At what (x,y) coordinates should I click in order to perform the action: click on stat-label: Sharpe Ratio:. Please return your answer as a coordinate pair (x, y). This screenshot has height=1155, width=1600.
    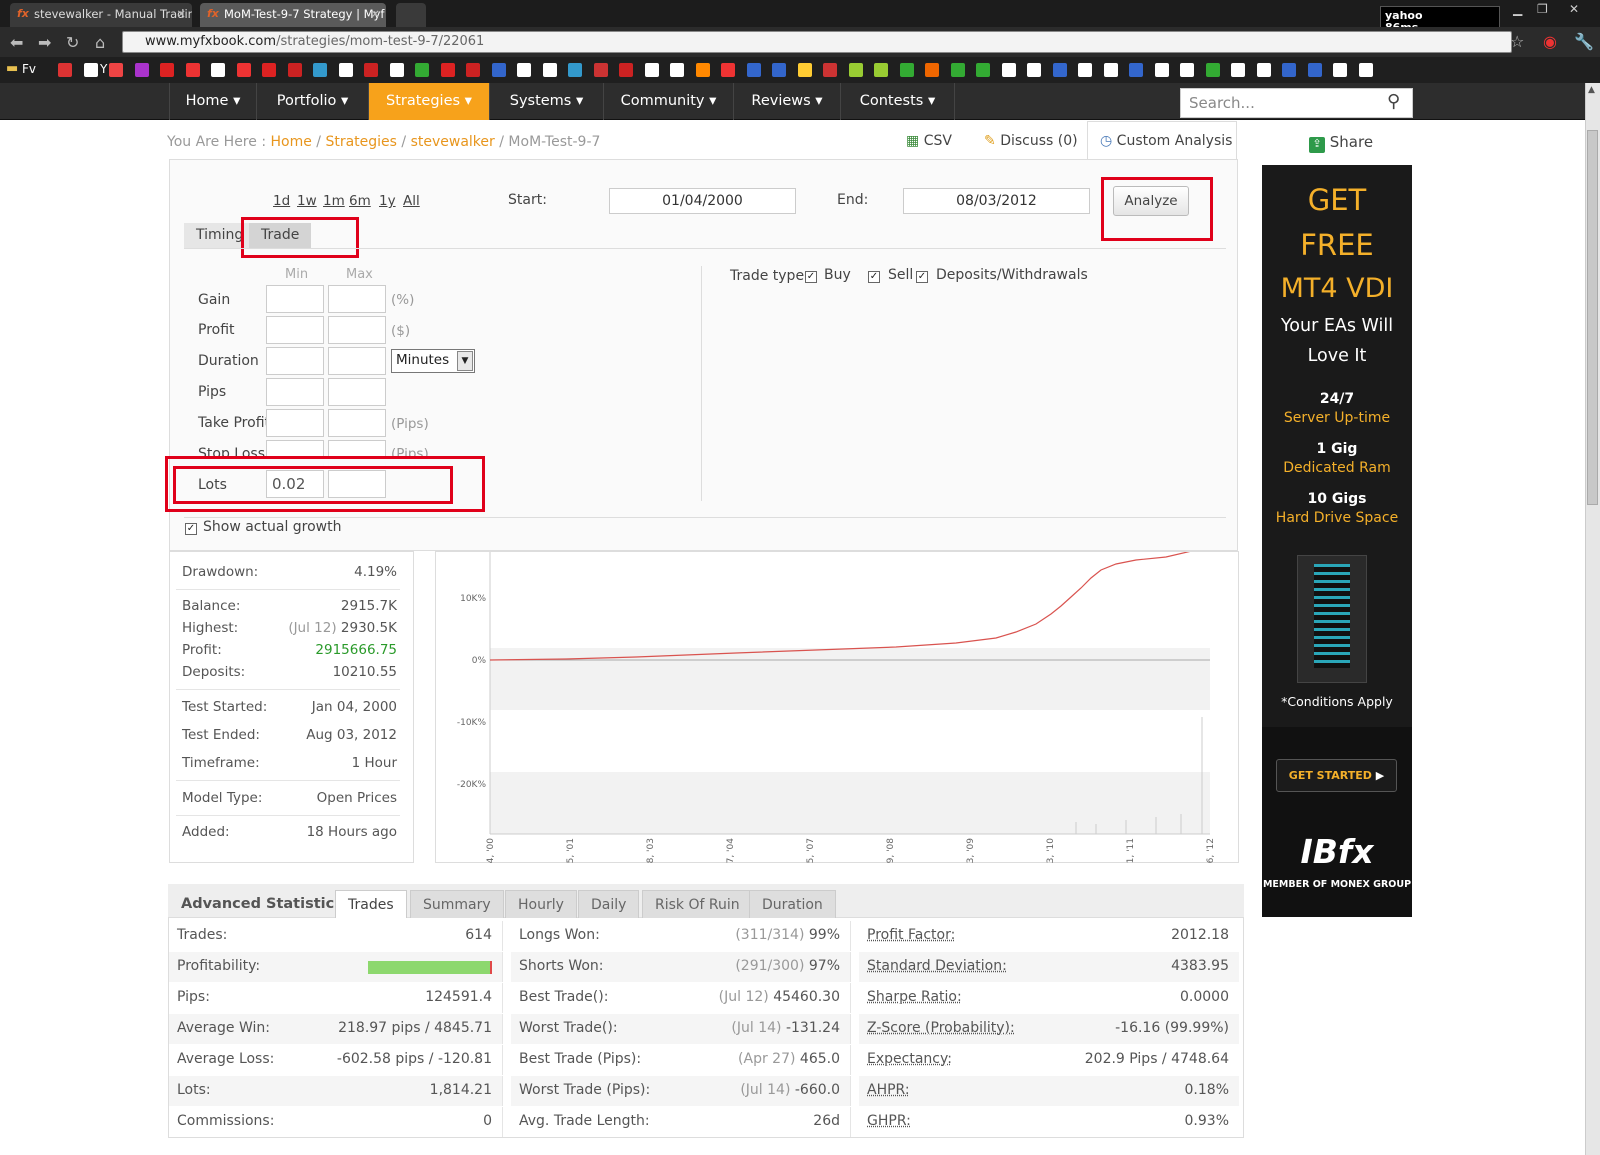
    Looking at the image, I should click on (914, 997).